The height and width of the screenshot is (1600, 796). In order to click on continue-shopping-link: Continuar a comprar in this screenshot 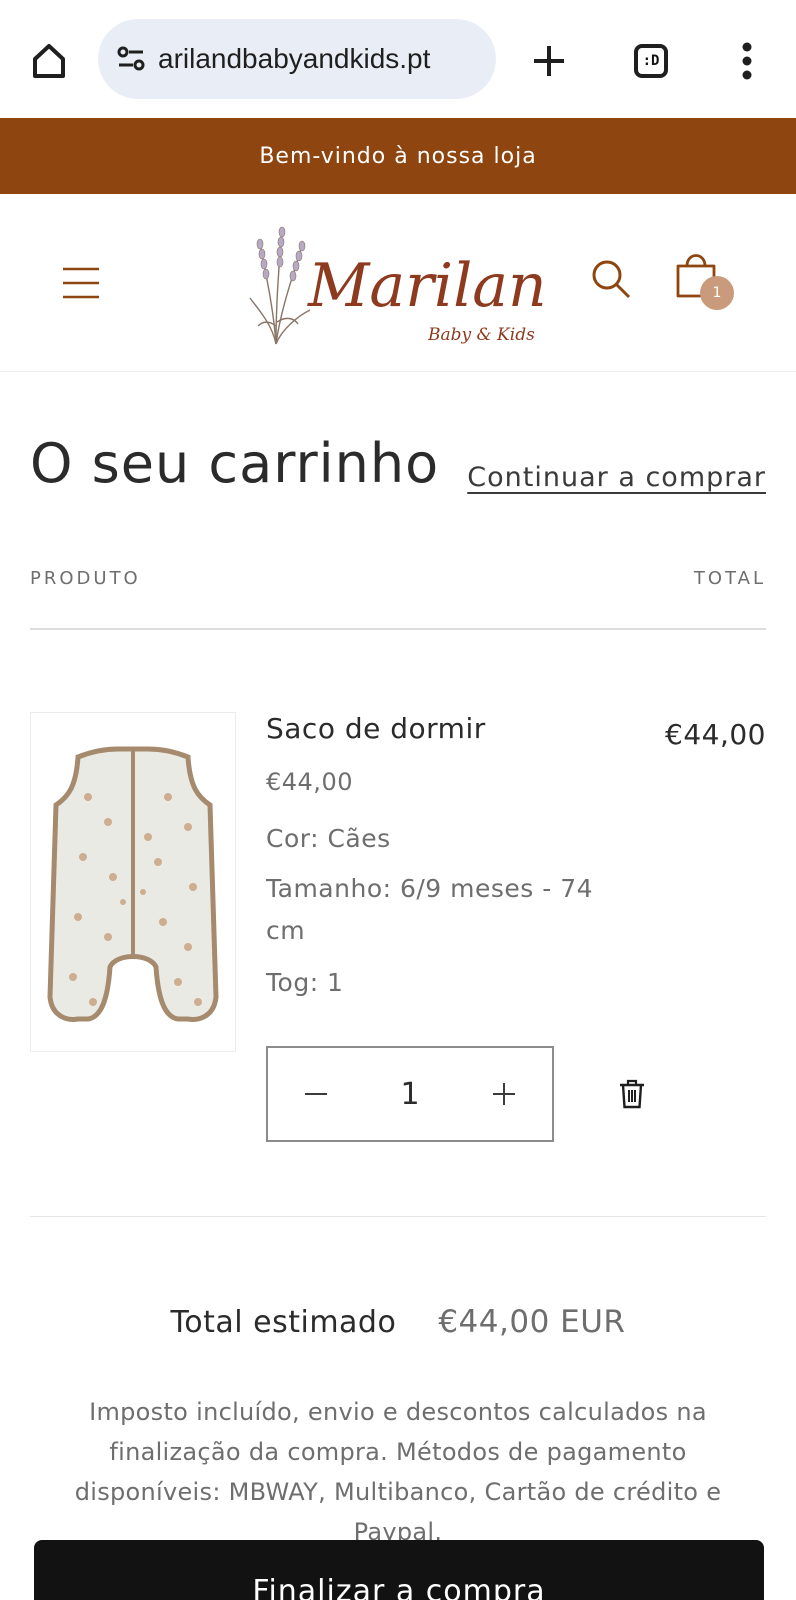, I will do `click(616, 477)`.